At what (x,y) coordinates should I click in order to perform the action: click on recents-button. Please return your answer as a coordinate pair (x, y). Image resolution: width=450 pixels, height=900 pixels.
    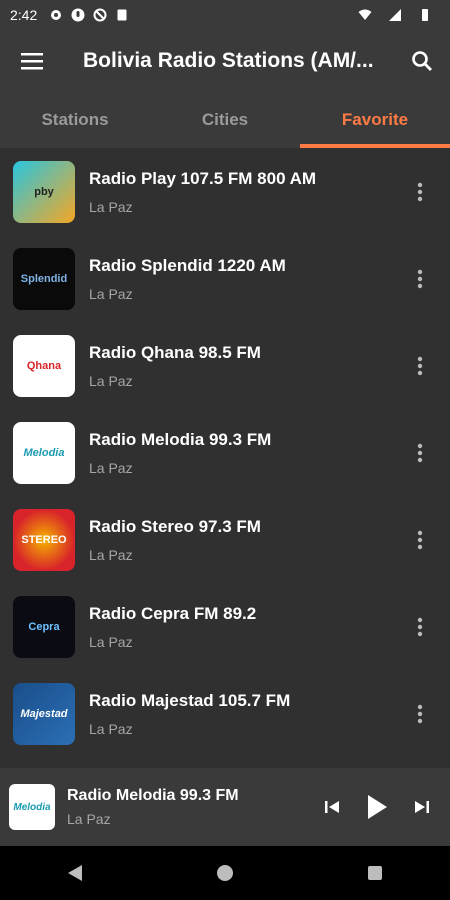
    Looking at the image, I should click on (375, 873).